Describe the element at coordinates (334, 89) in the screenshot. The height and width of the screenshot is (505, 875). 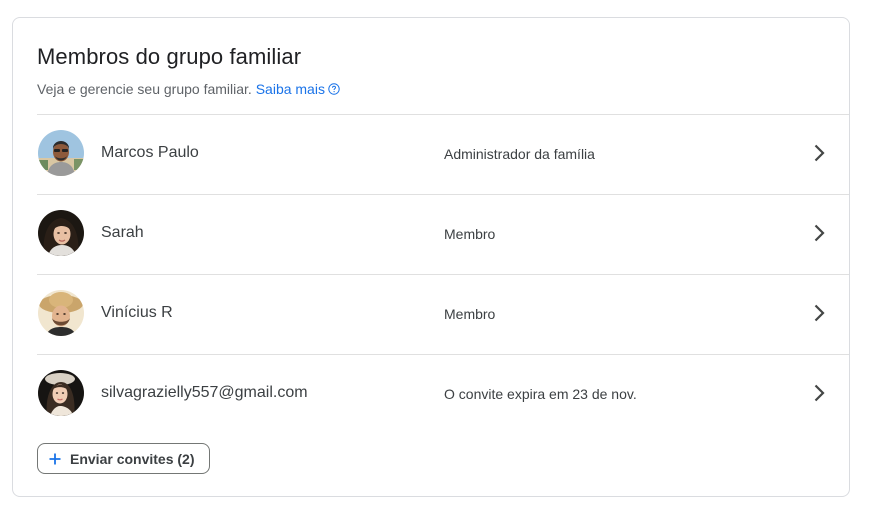
I see `help-circle-icon` at that location.